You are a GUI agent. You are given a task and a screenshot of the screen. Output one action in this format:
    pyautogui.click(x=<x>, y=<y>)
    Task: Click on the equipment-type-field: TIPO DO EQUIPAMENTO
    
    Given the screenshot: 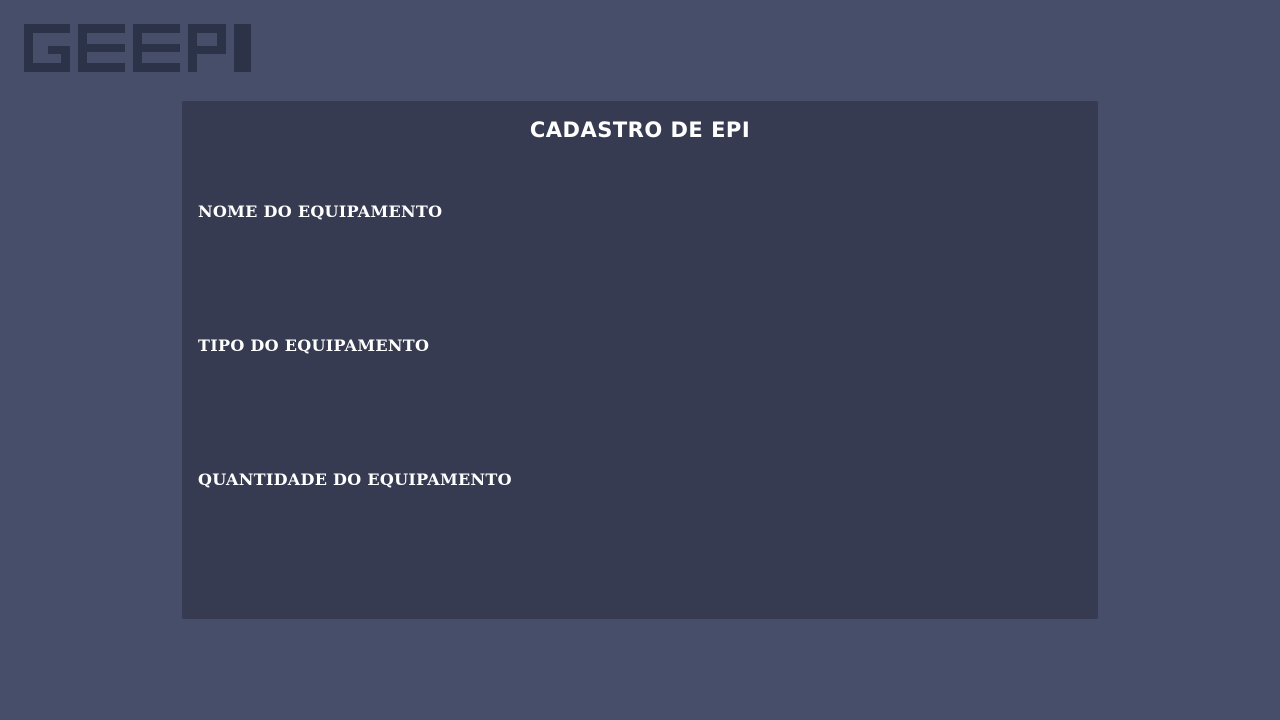 What is the action you would take?
    pyautogui.click(x=638, y=368)
    